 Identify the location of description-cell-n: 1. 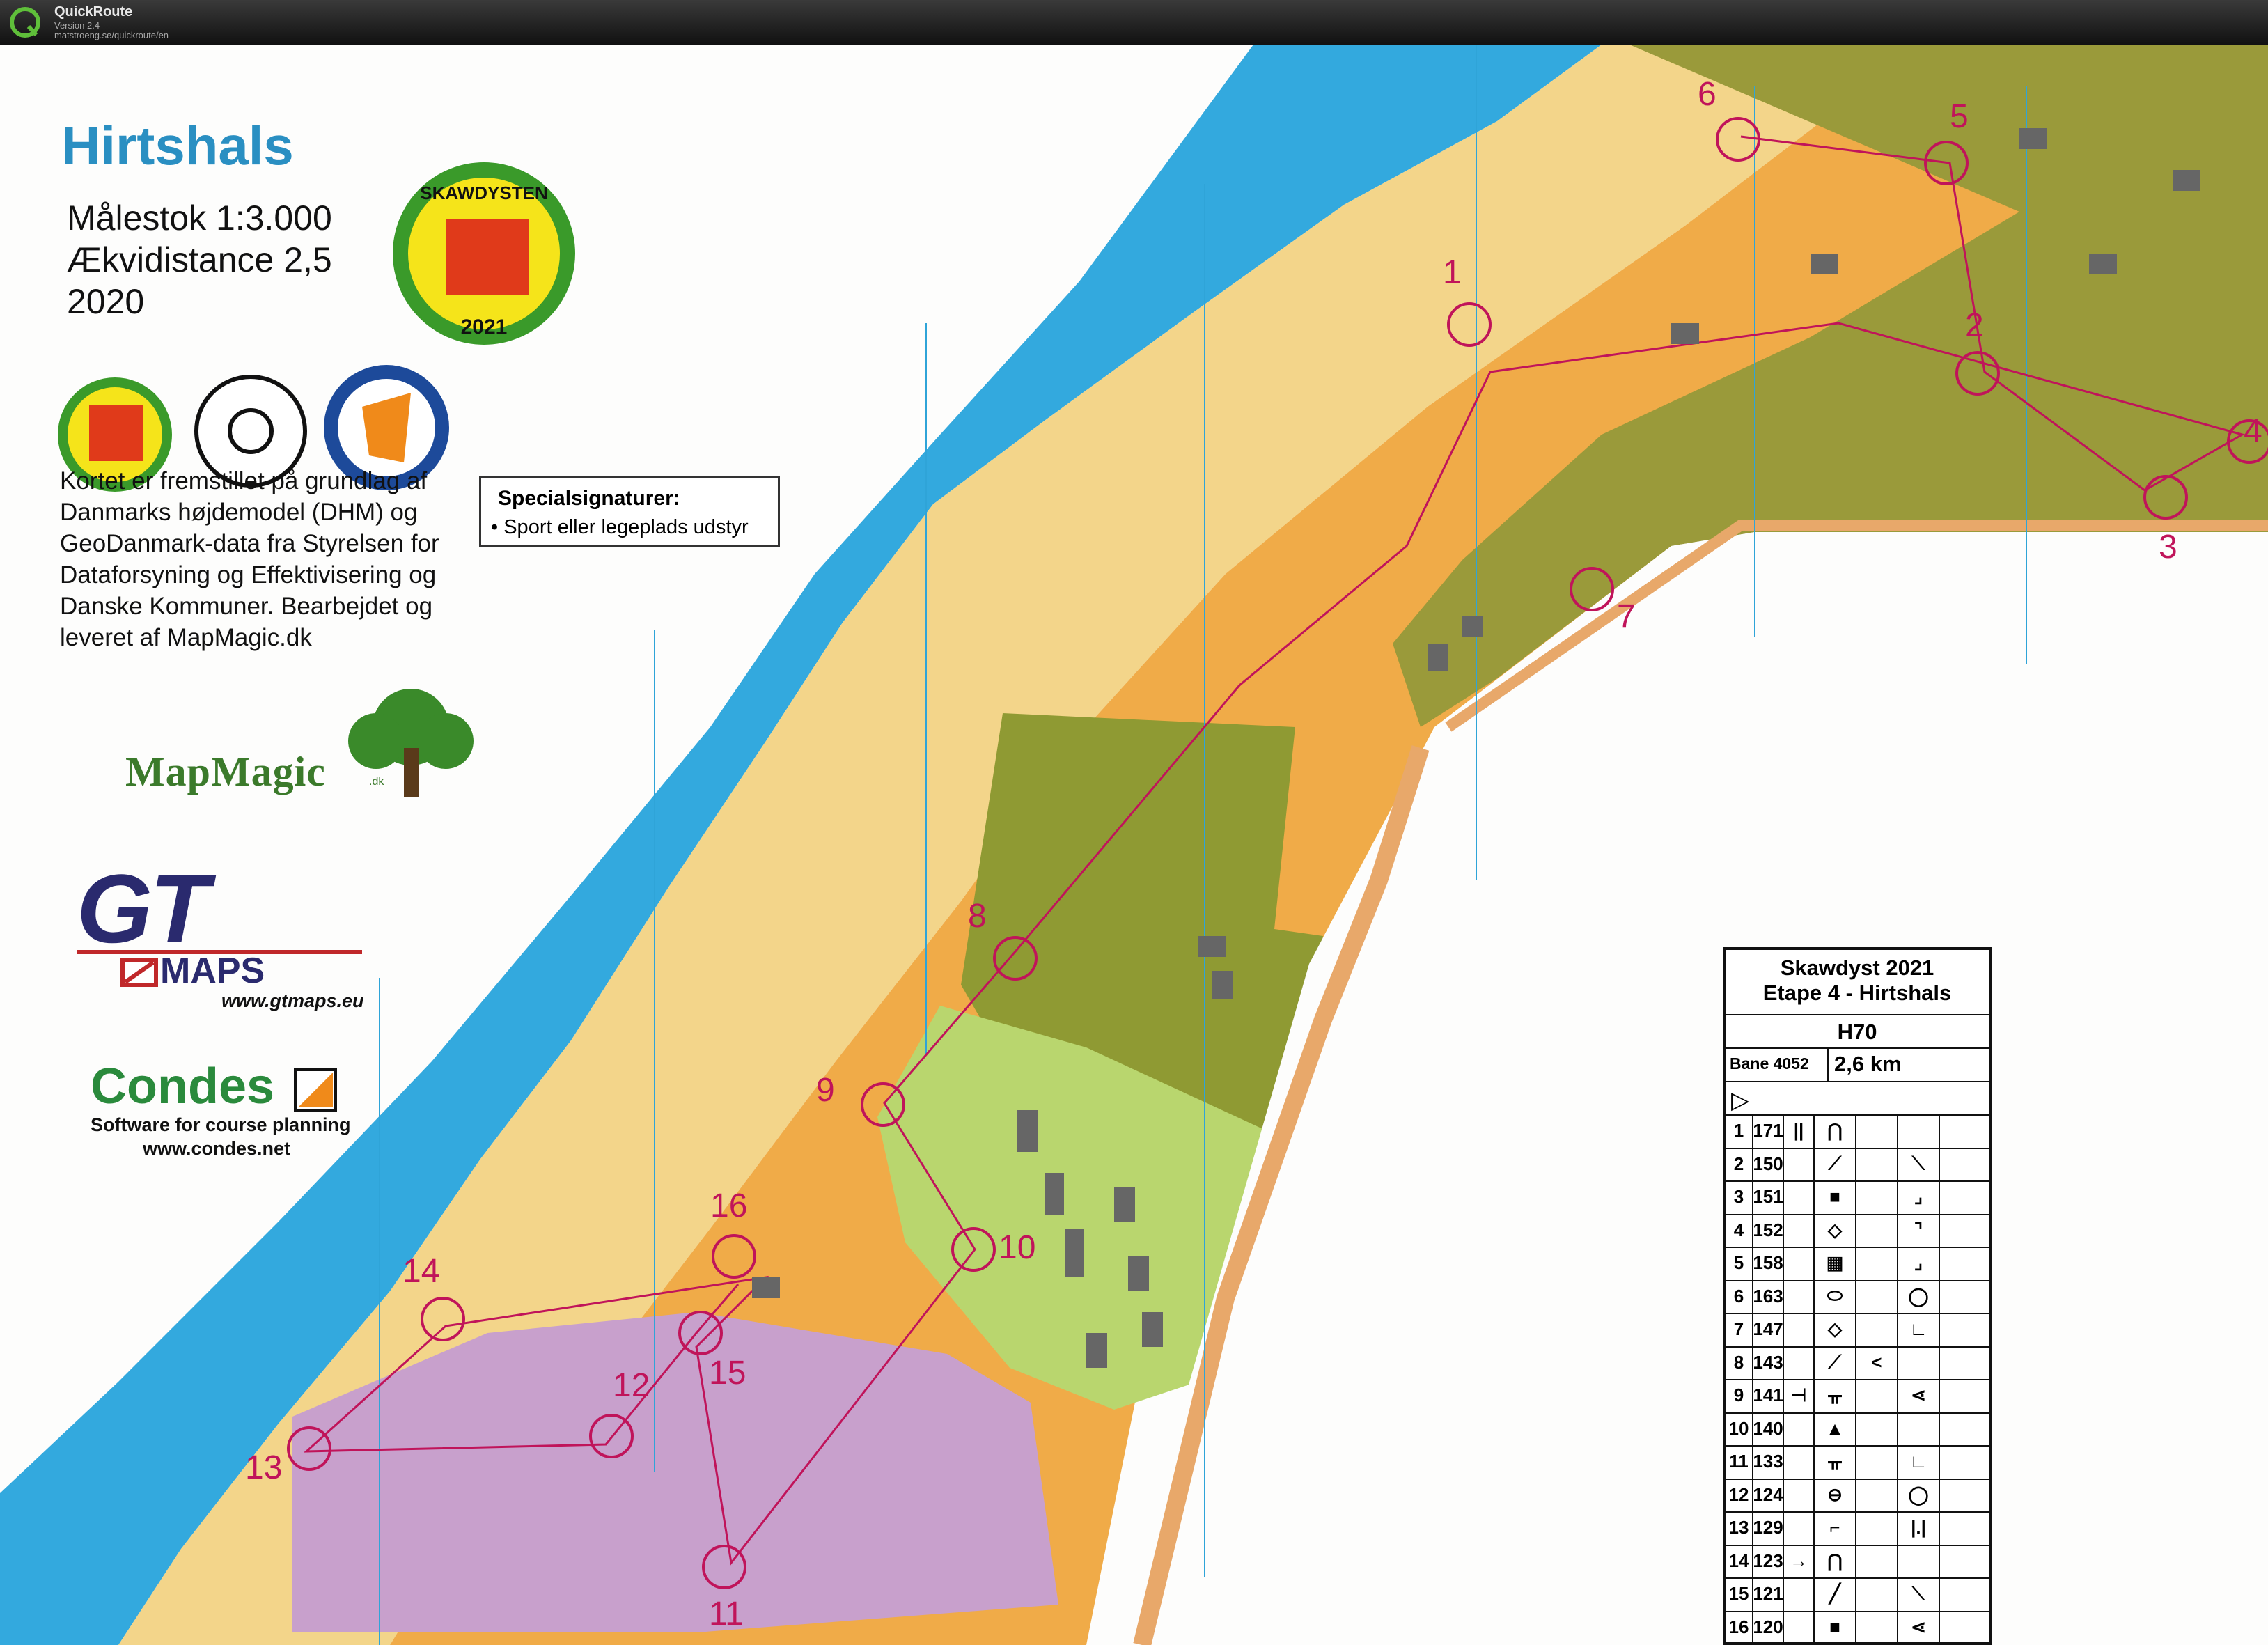
(1739, 1131).